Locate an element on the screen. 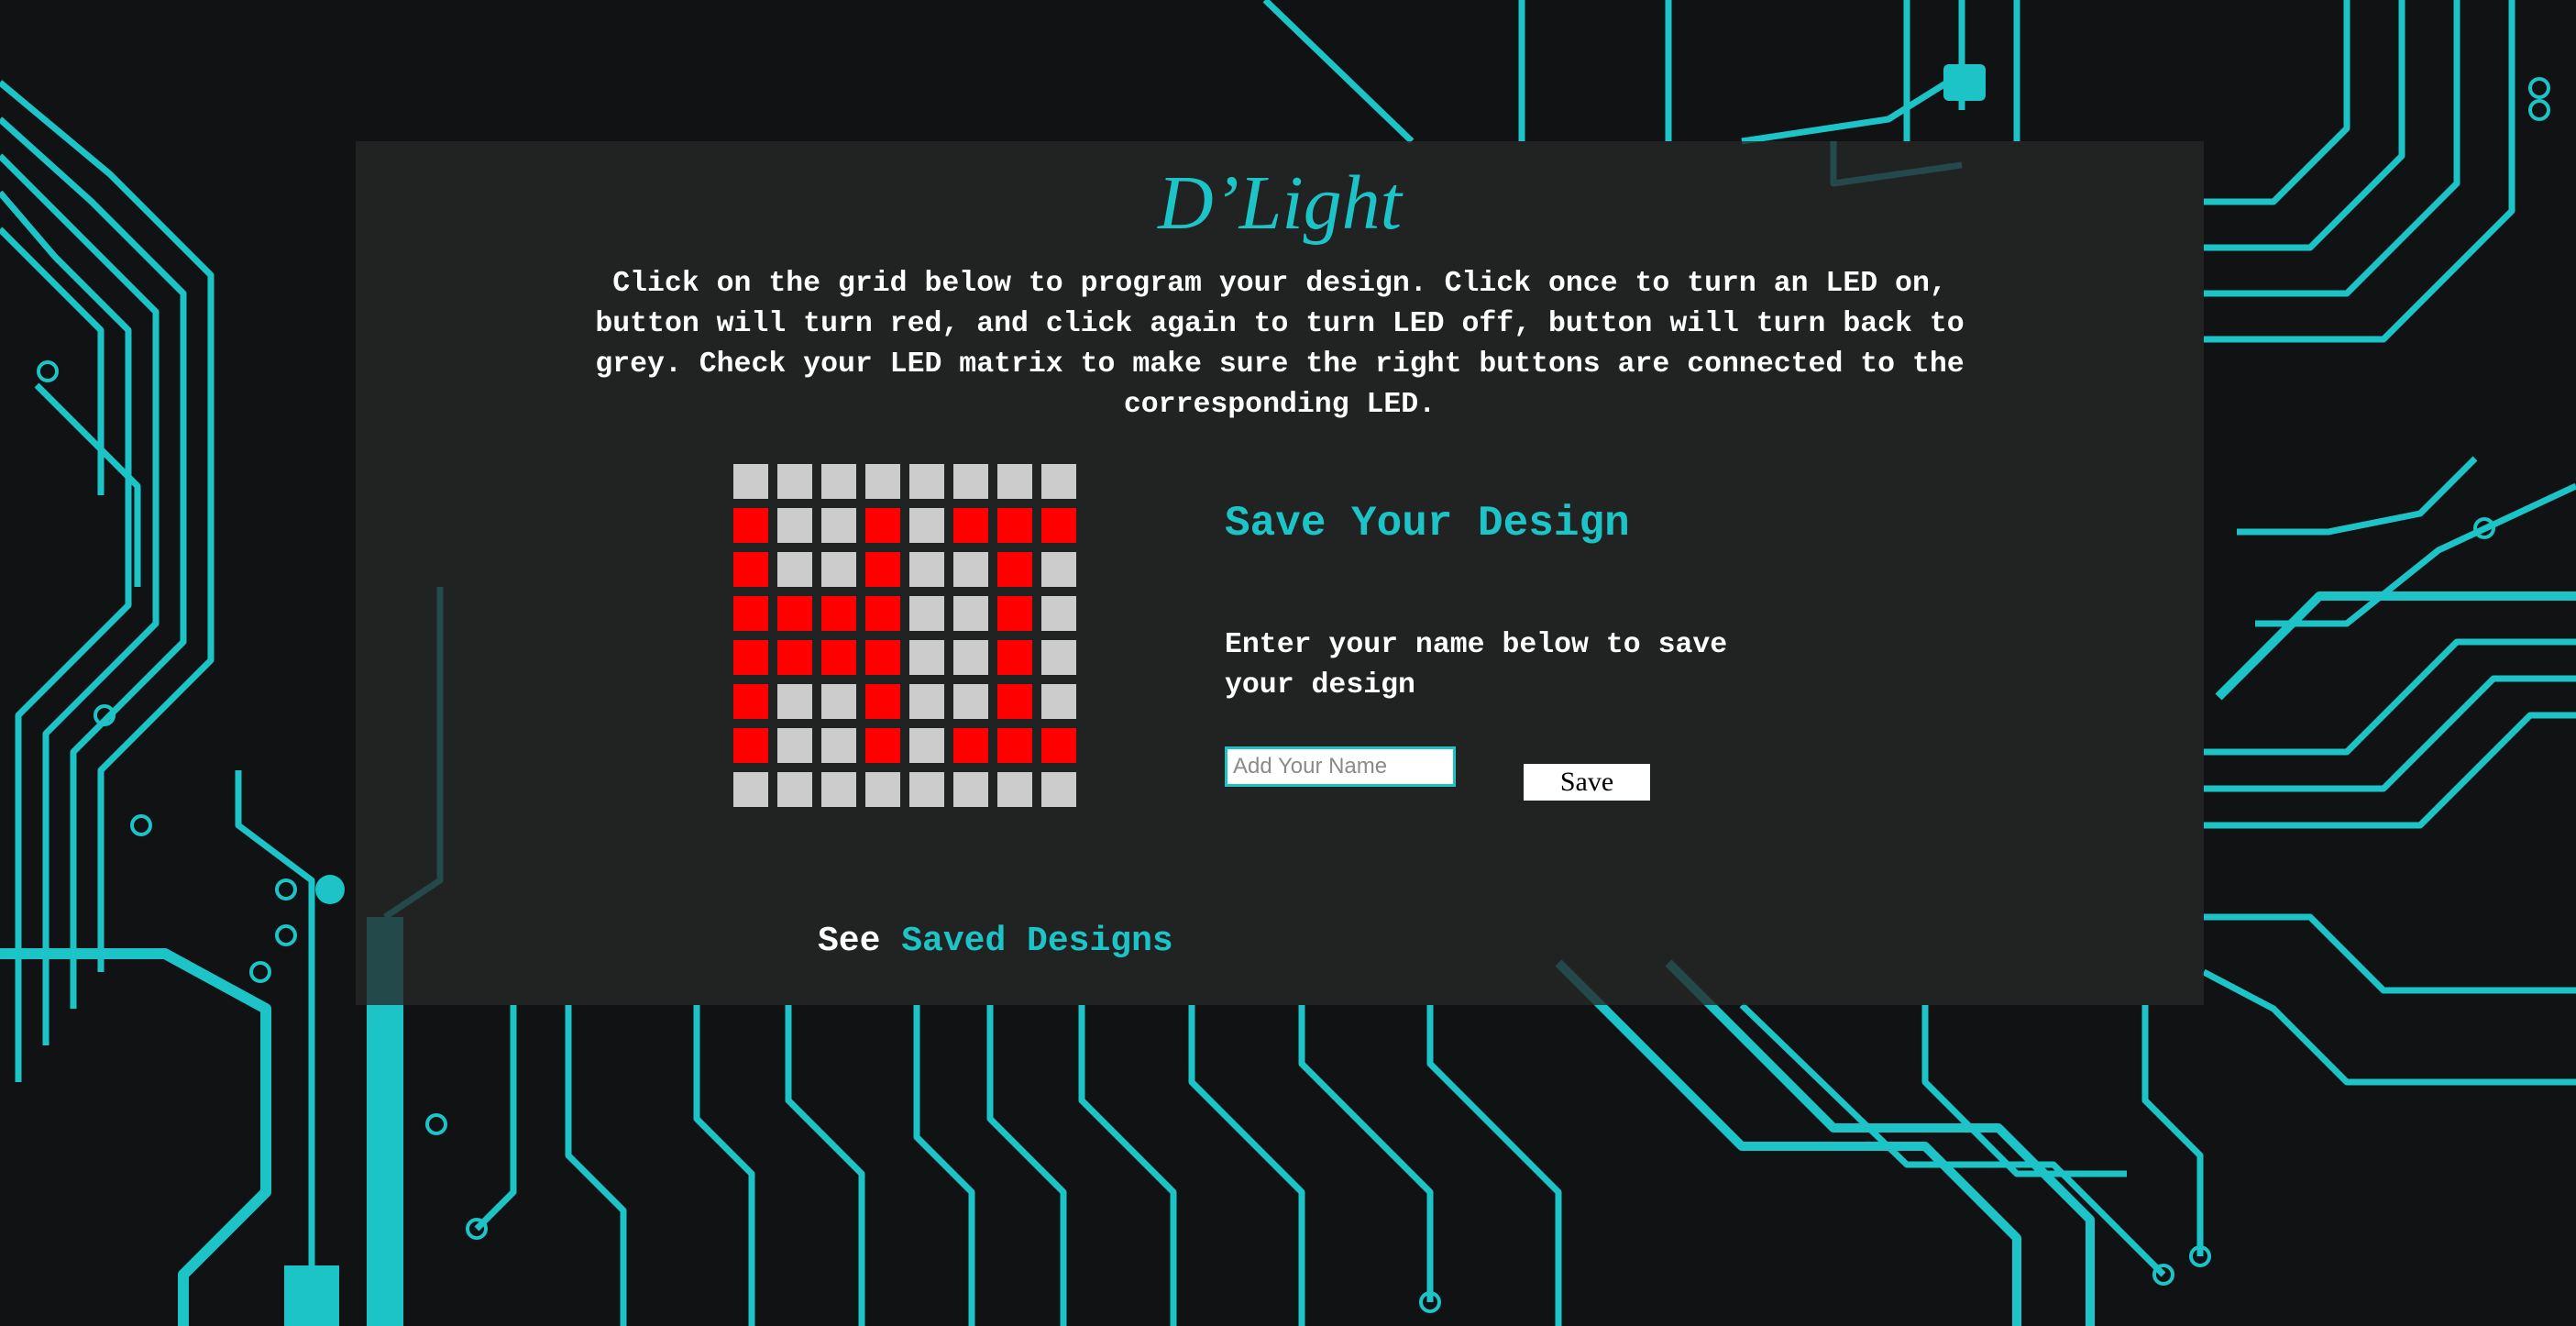 The height and width of the screenshot is (1326, 2576). led-matrix-grid is located at coordinates (907, 638).